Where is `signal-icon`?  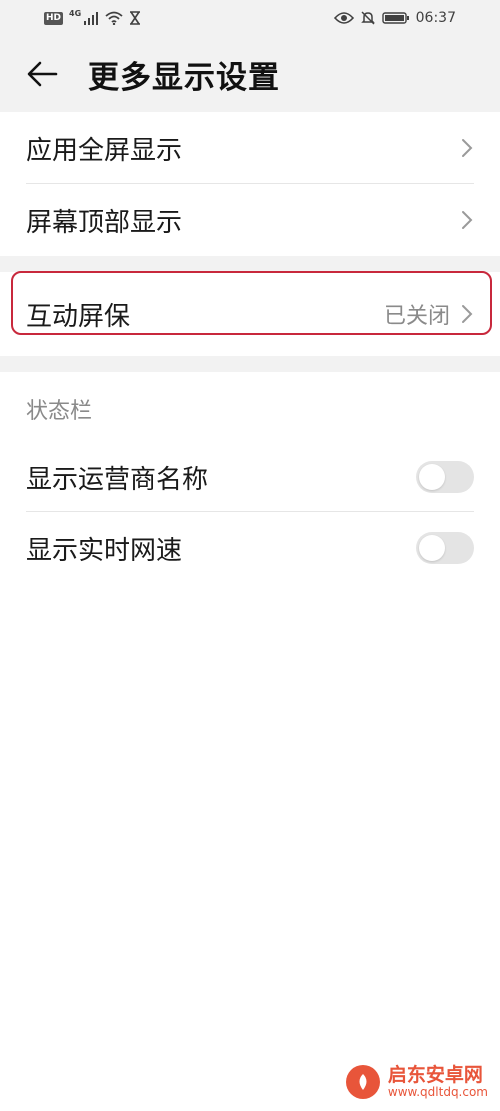 signal-icon is located at coordinates (91, 18).